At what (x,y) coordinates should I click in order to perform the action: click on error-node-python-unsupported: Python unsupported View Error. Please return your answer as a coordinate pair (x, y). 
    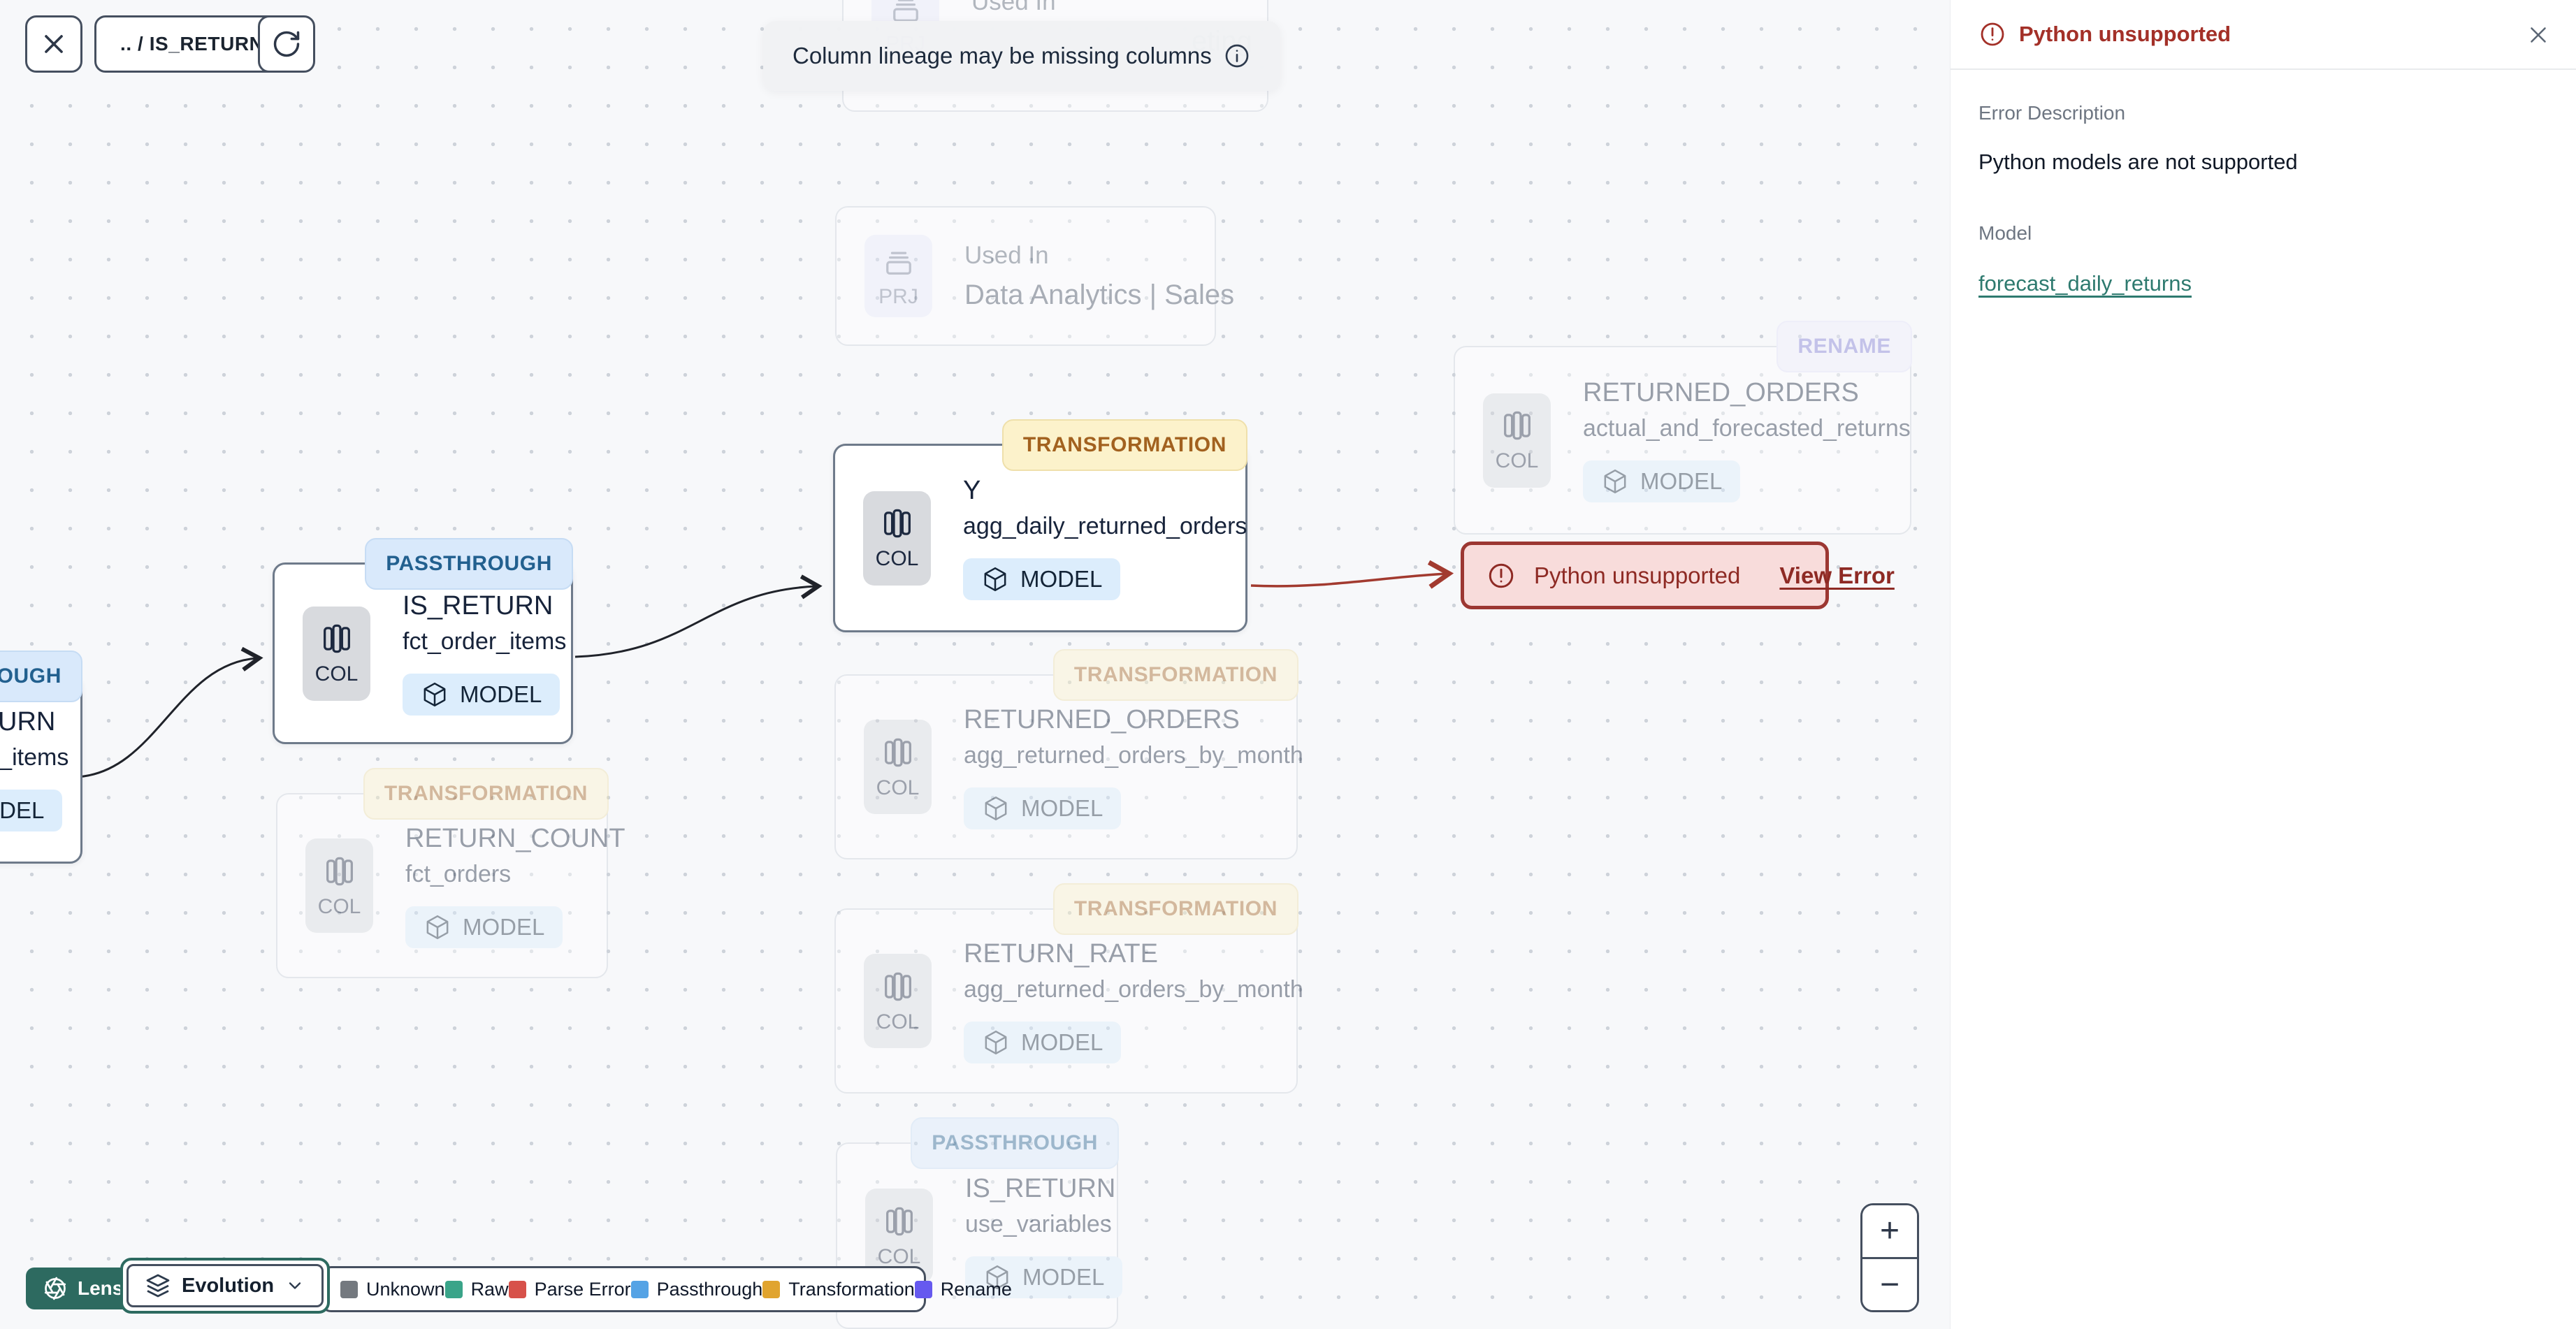
    Looking at the image, I should click on (1678, 575).